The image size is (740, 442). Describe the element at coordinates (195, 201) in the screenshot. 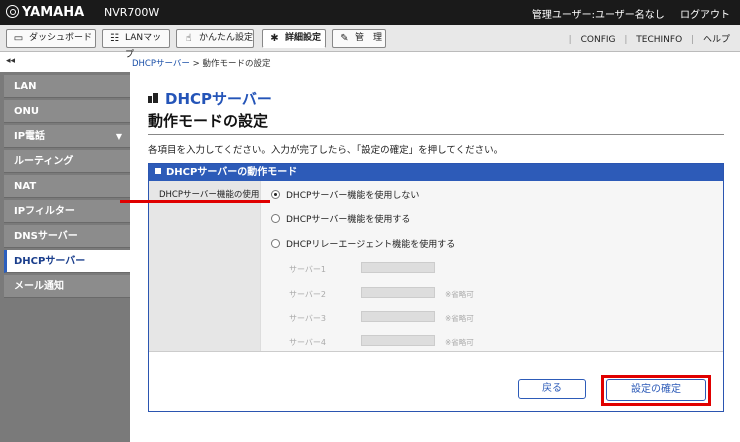

I see `highlight-underline` at that location.